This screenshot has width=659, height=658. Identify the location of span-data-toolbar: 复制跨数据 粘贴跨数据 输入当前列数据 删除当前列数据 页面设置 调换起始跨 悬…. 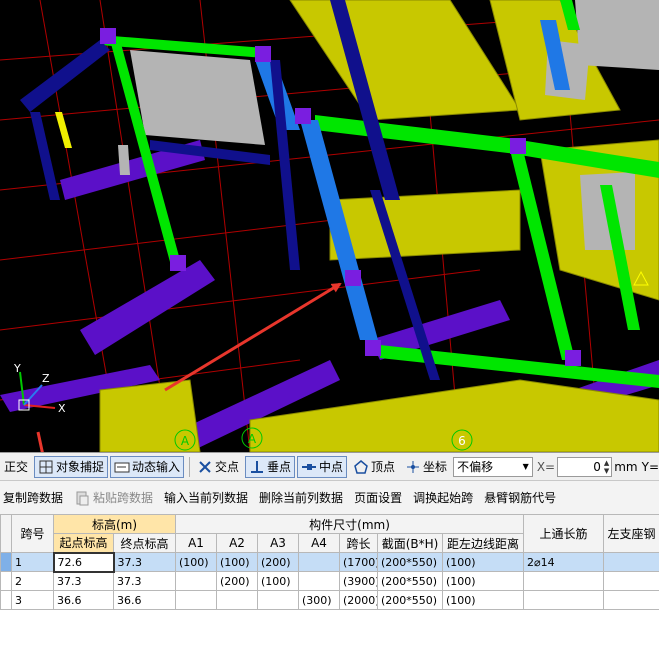
(329, 497).